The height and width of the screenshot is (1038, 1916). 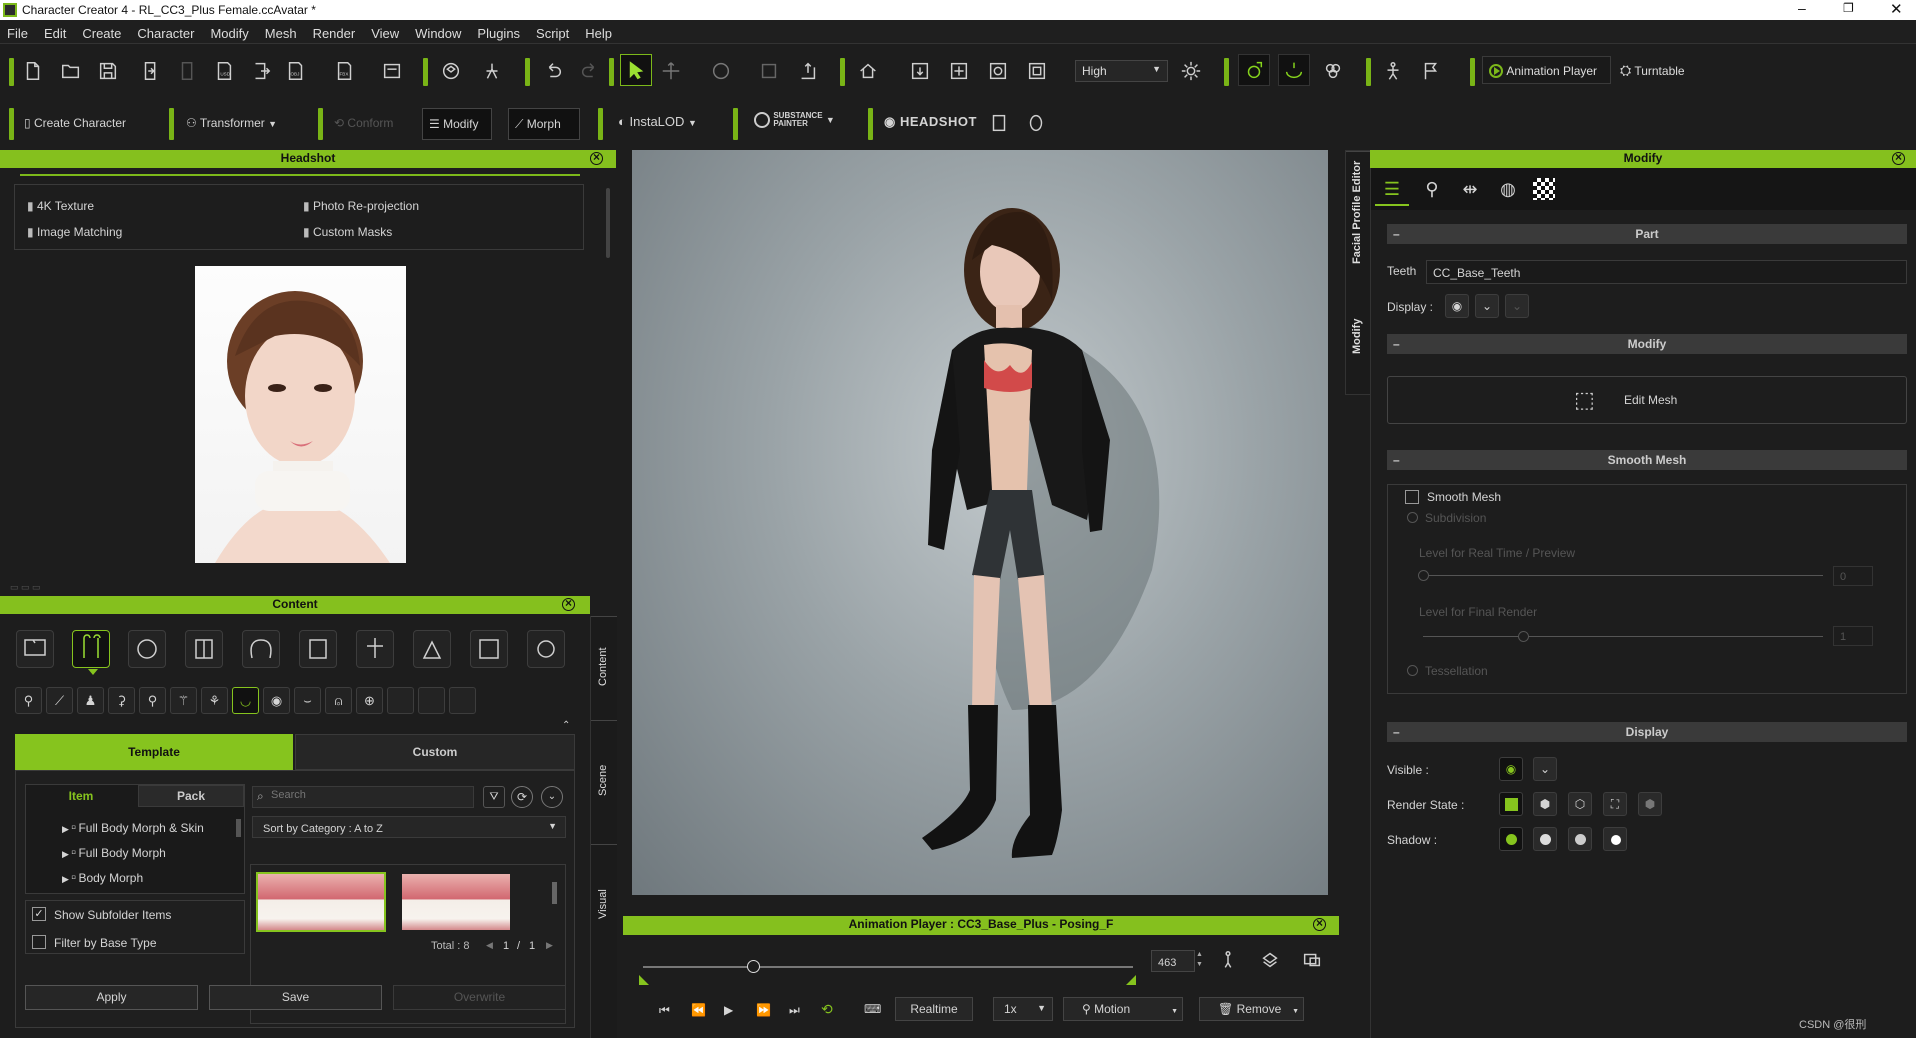 I want to click on tab-attributes-icon: ☰, so click(x=1392, y=189).